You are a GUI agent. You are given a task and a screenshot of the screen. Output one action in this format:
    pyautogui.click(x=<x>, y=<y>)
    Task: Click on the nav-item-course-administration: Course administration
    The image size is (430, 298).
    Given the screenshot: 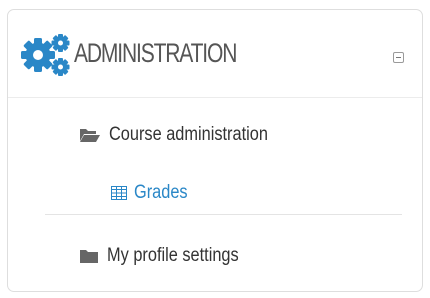 What is the action you would take?
    pyautogui.click(x=186, y=134)
    